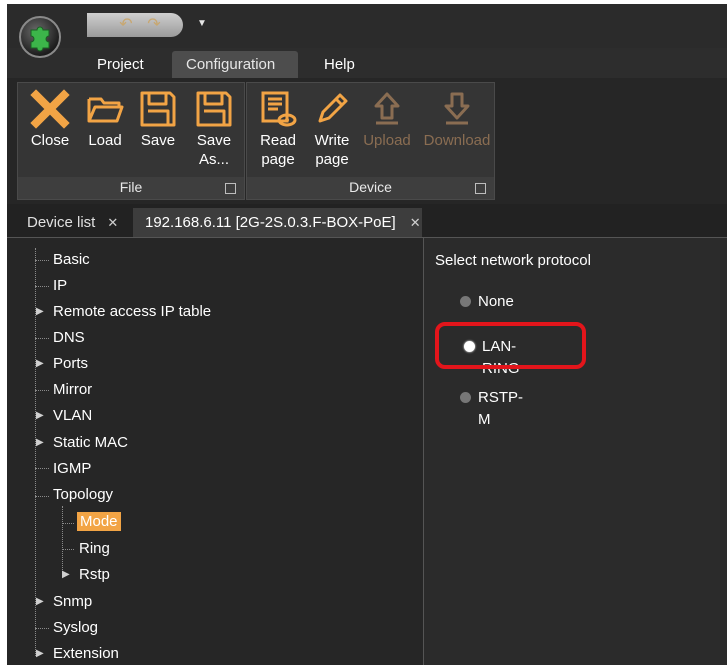 The height and width of the screenshot is (665, 727). What do you see at coordinates (457, 140) in the screenshot?
I see `download-label: Download` at bounding box center [457, 140].